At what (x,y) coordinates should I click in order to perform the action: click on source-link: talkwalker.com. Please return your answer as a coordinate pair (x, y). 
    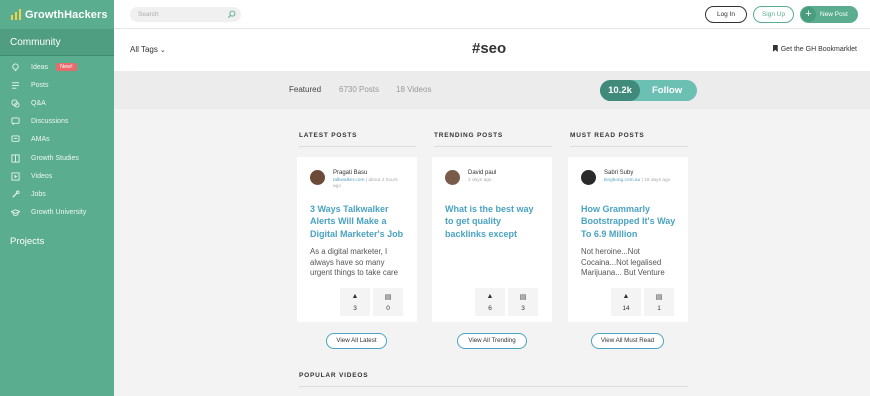
    Looking at the image, I should click on (348, 180).